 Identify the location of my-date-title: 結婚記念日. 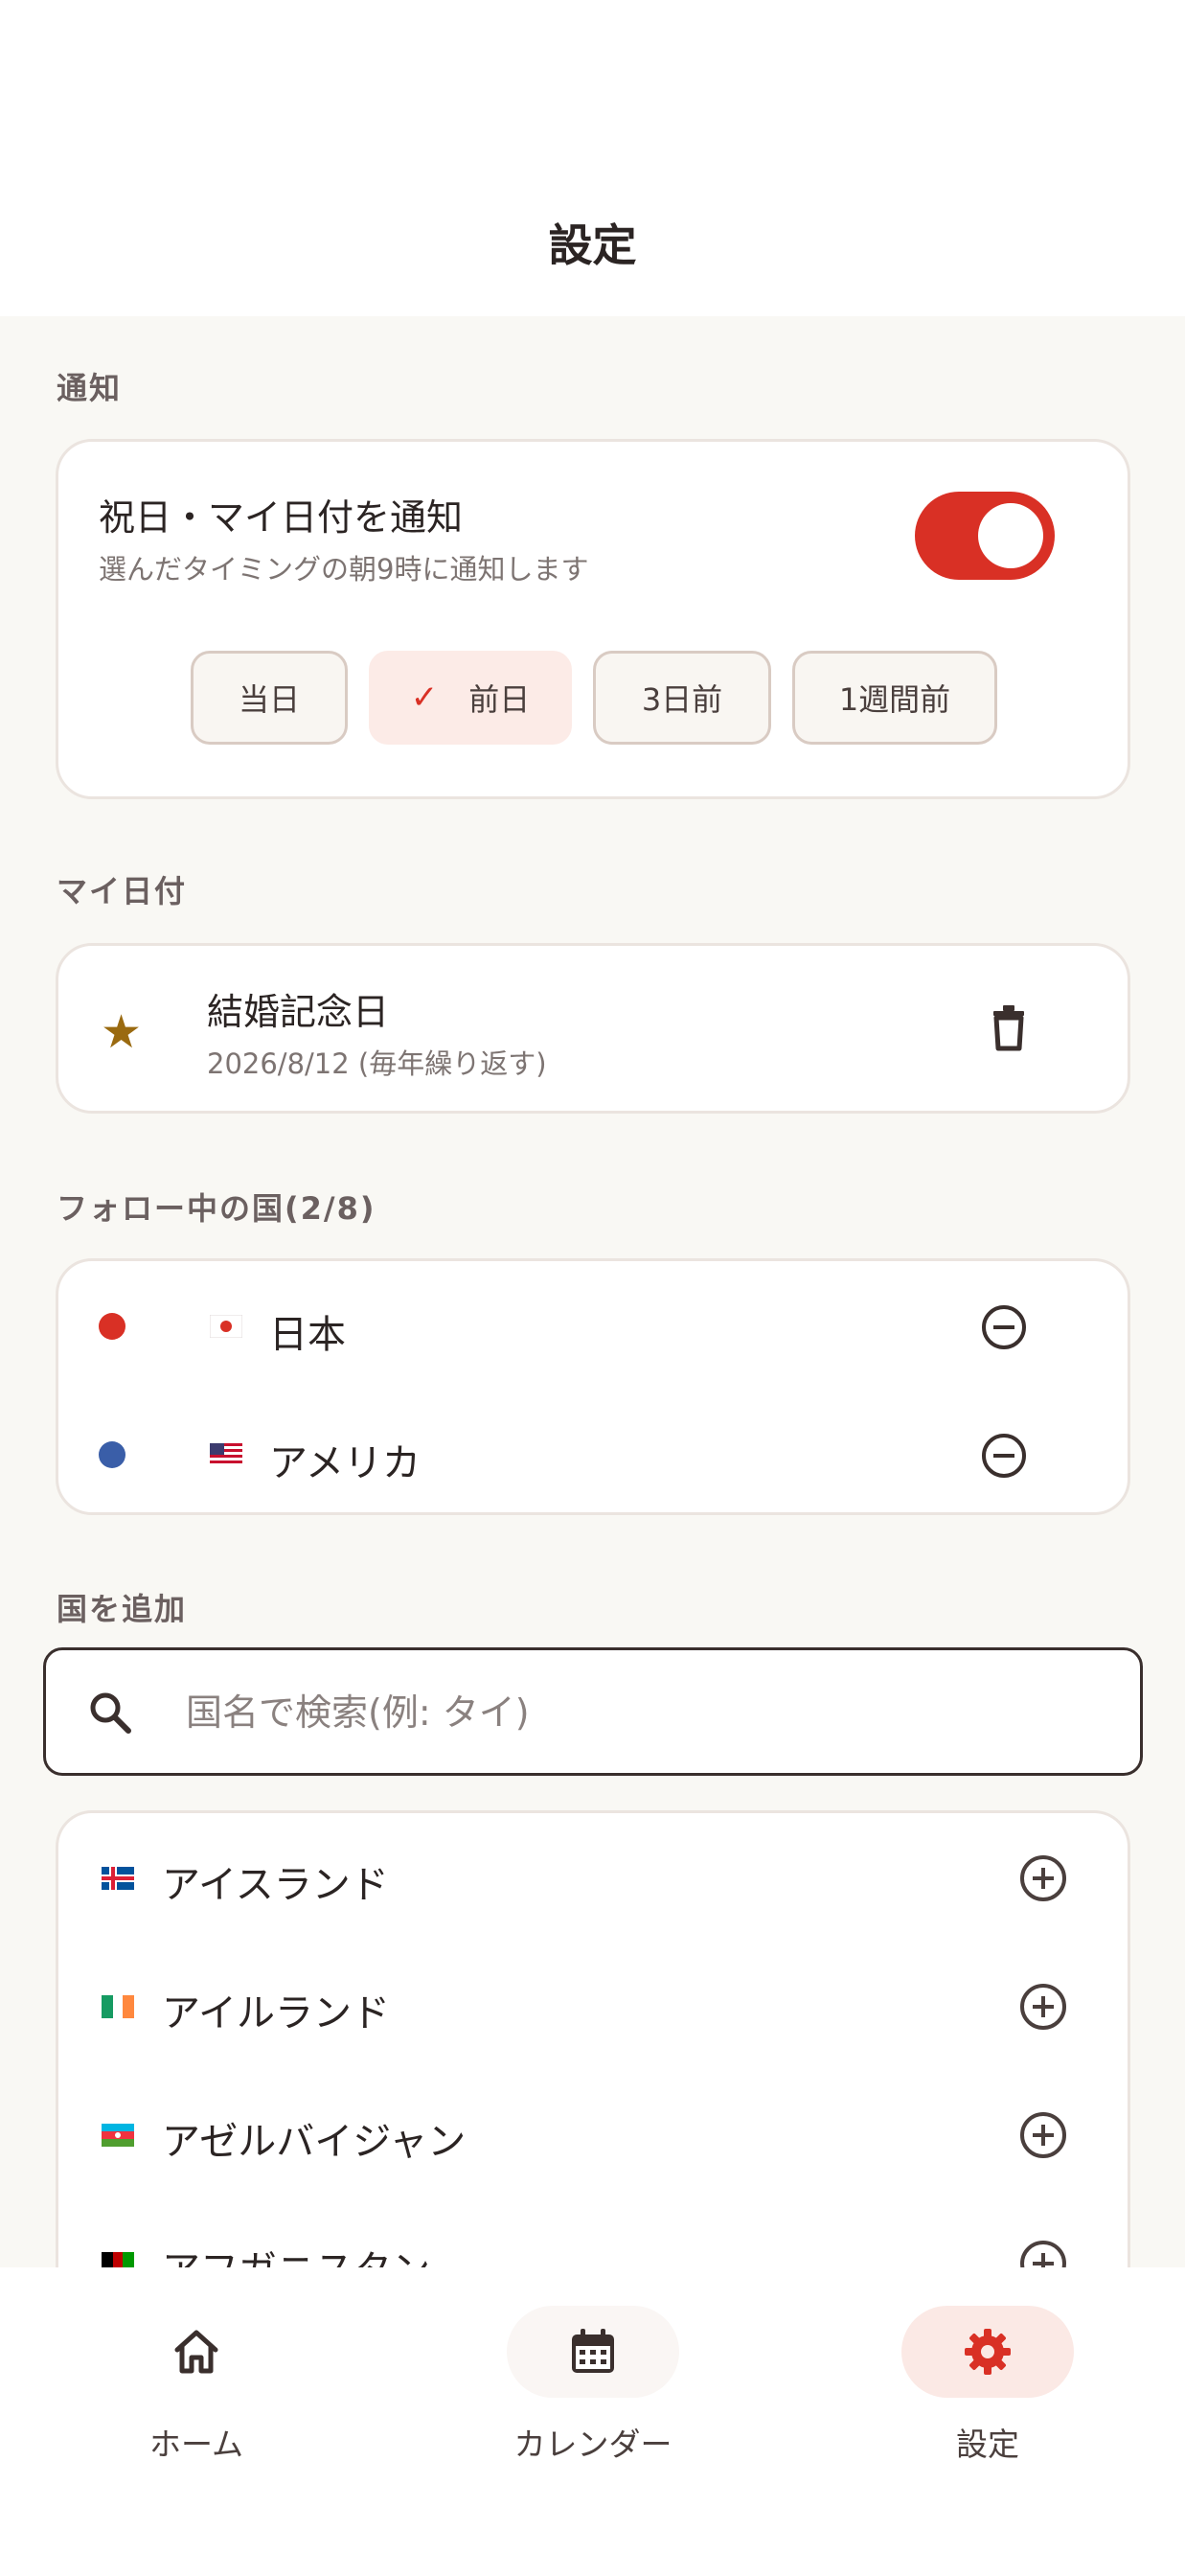
(298, 1012).